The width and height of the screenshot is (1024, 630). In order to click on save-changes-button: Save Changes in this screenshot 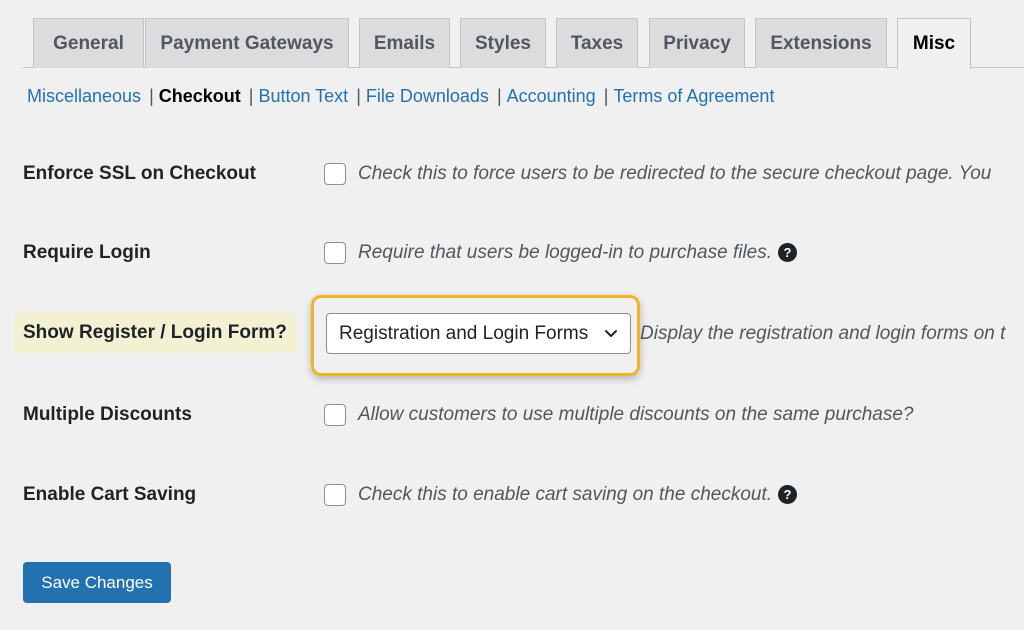, I will do `click(97, 582)`.